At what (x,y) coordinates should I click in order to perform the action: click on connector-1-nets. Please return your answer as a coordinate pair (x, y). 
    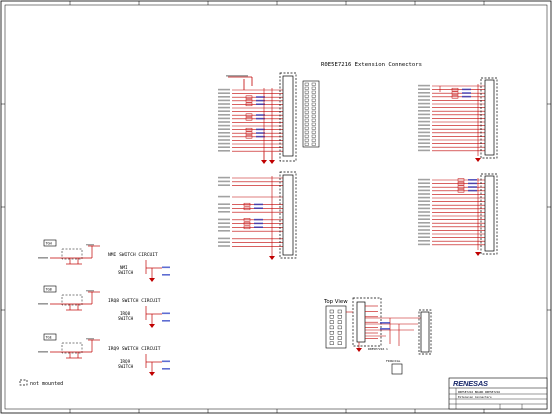
    Looking at the image, I should click on (252, 113).